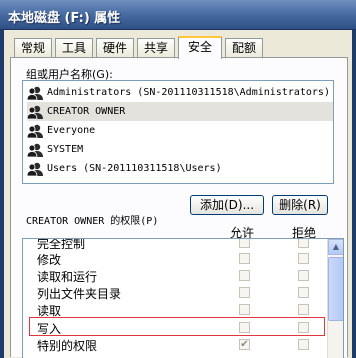 The image size is (356, 358). I want to click on table-row: 修改, so click(175, 259).